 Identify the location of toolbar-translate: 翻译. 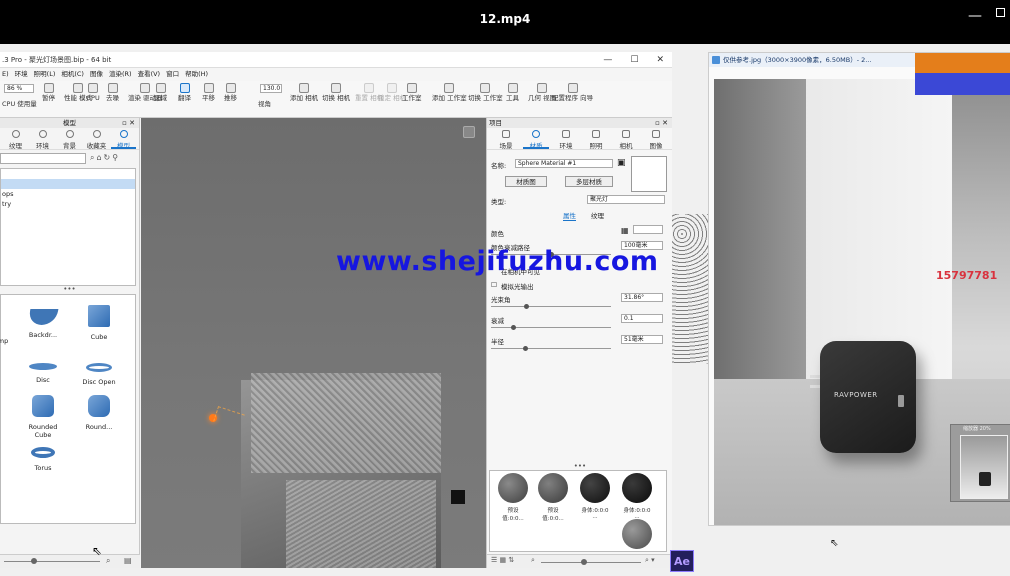
(184, 92).